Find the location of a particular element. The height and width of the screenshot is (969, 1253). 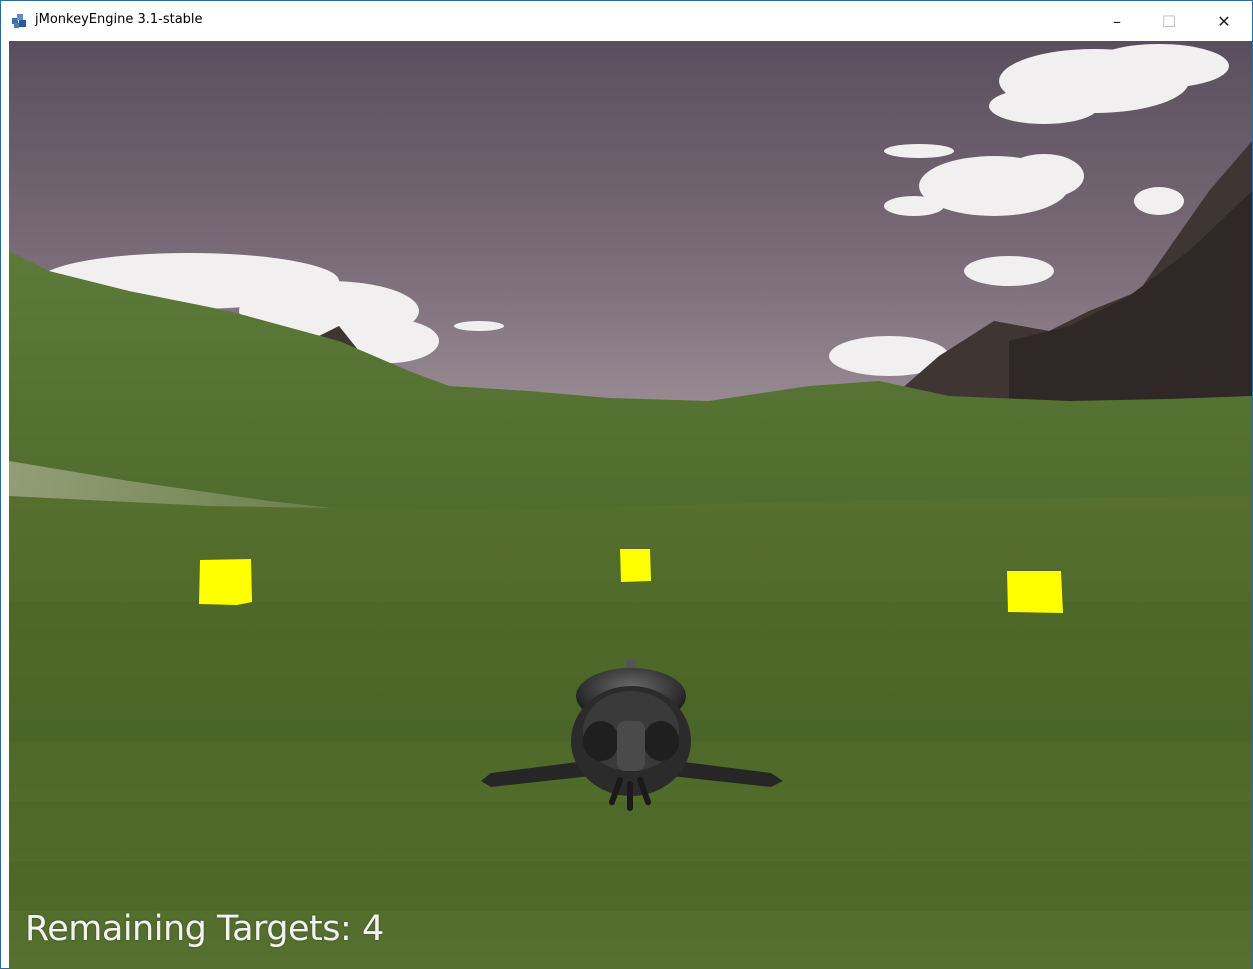

title-bar: jMonkeyEngine 3.1-stable – ☐ ✕ is located at coordinates (626, 21).